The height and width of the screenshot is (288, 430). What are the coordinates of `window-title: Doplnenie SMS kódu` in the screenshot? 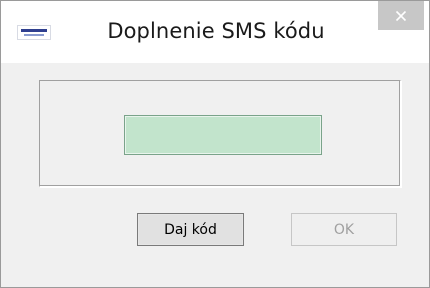 It's located at (216, 31).